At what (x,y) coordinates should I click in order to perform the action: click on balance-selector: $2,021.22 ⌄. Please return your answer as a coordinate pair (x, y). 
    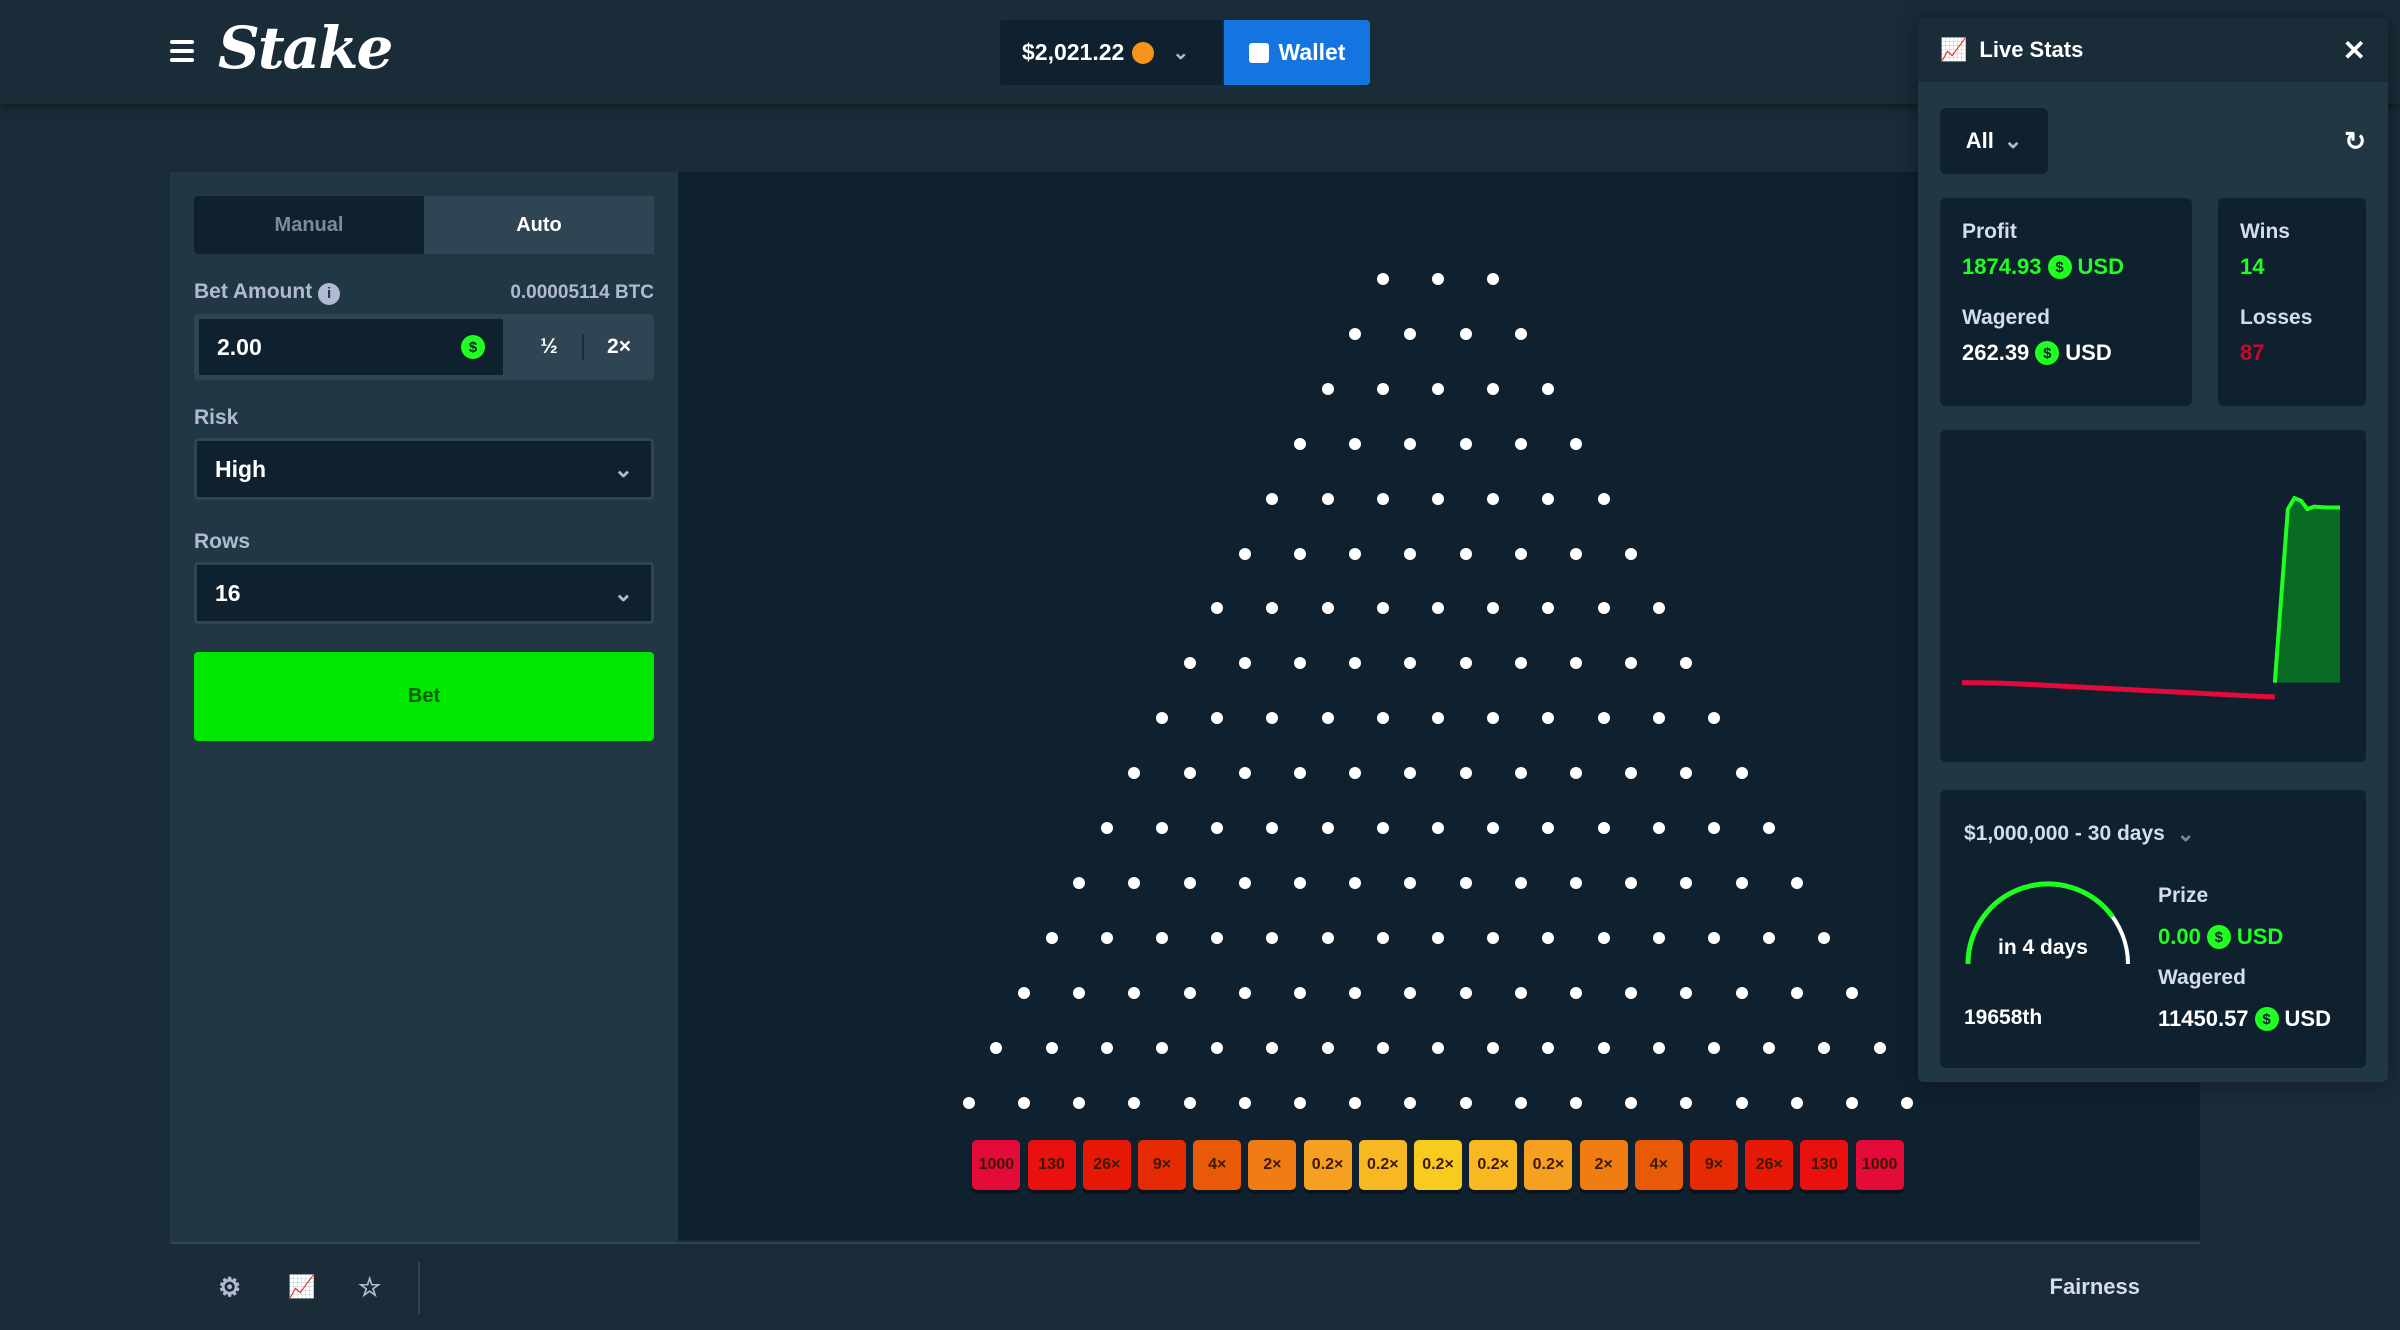
    Looking at the image, I should click on (1111, 52).